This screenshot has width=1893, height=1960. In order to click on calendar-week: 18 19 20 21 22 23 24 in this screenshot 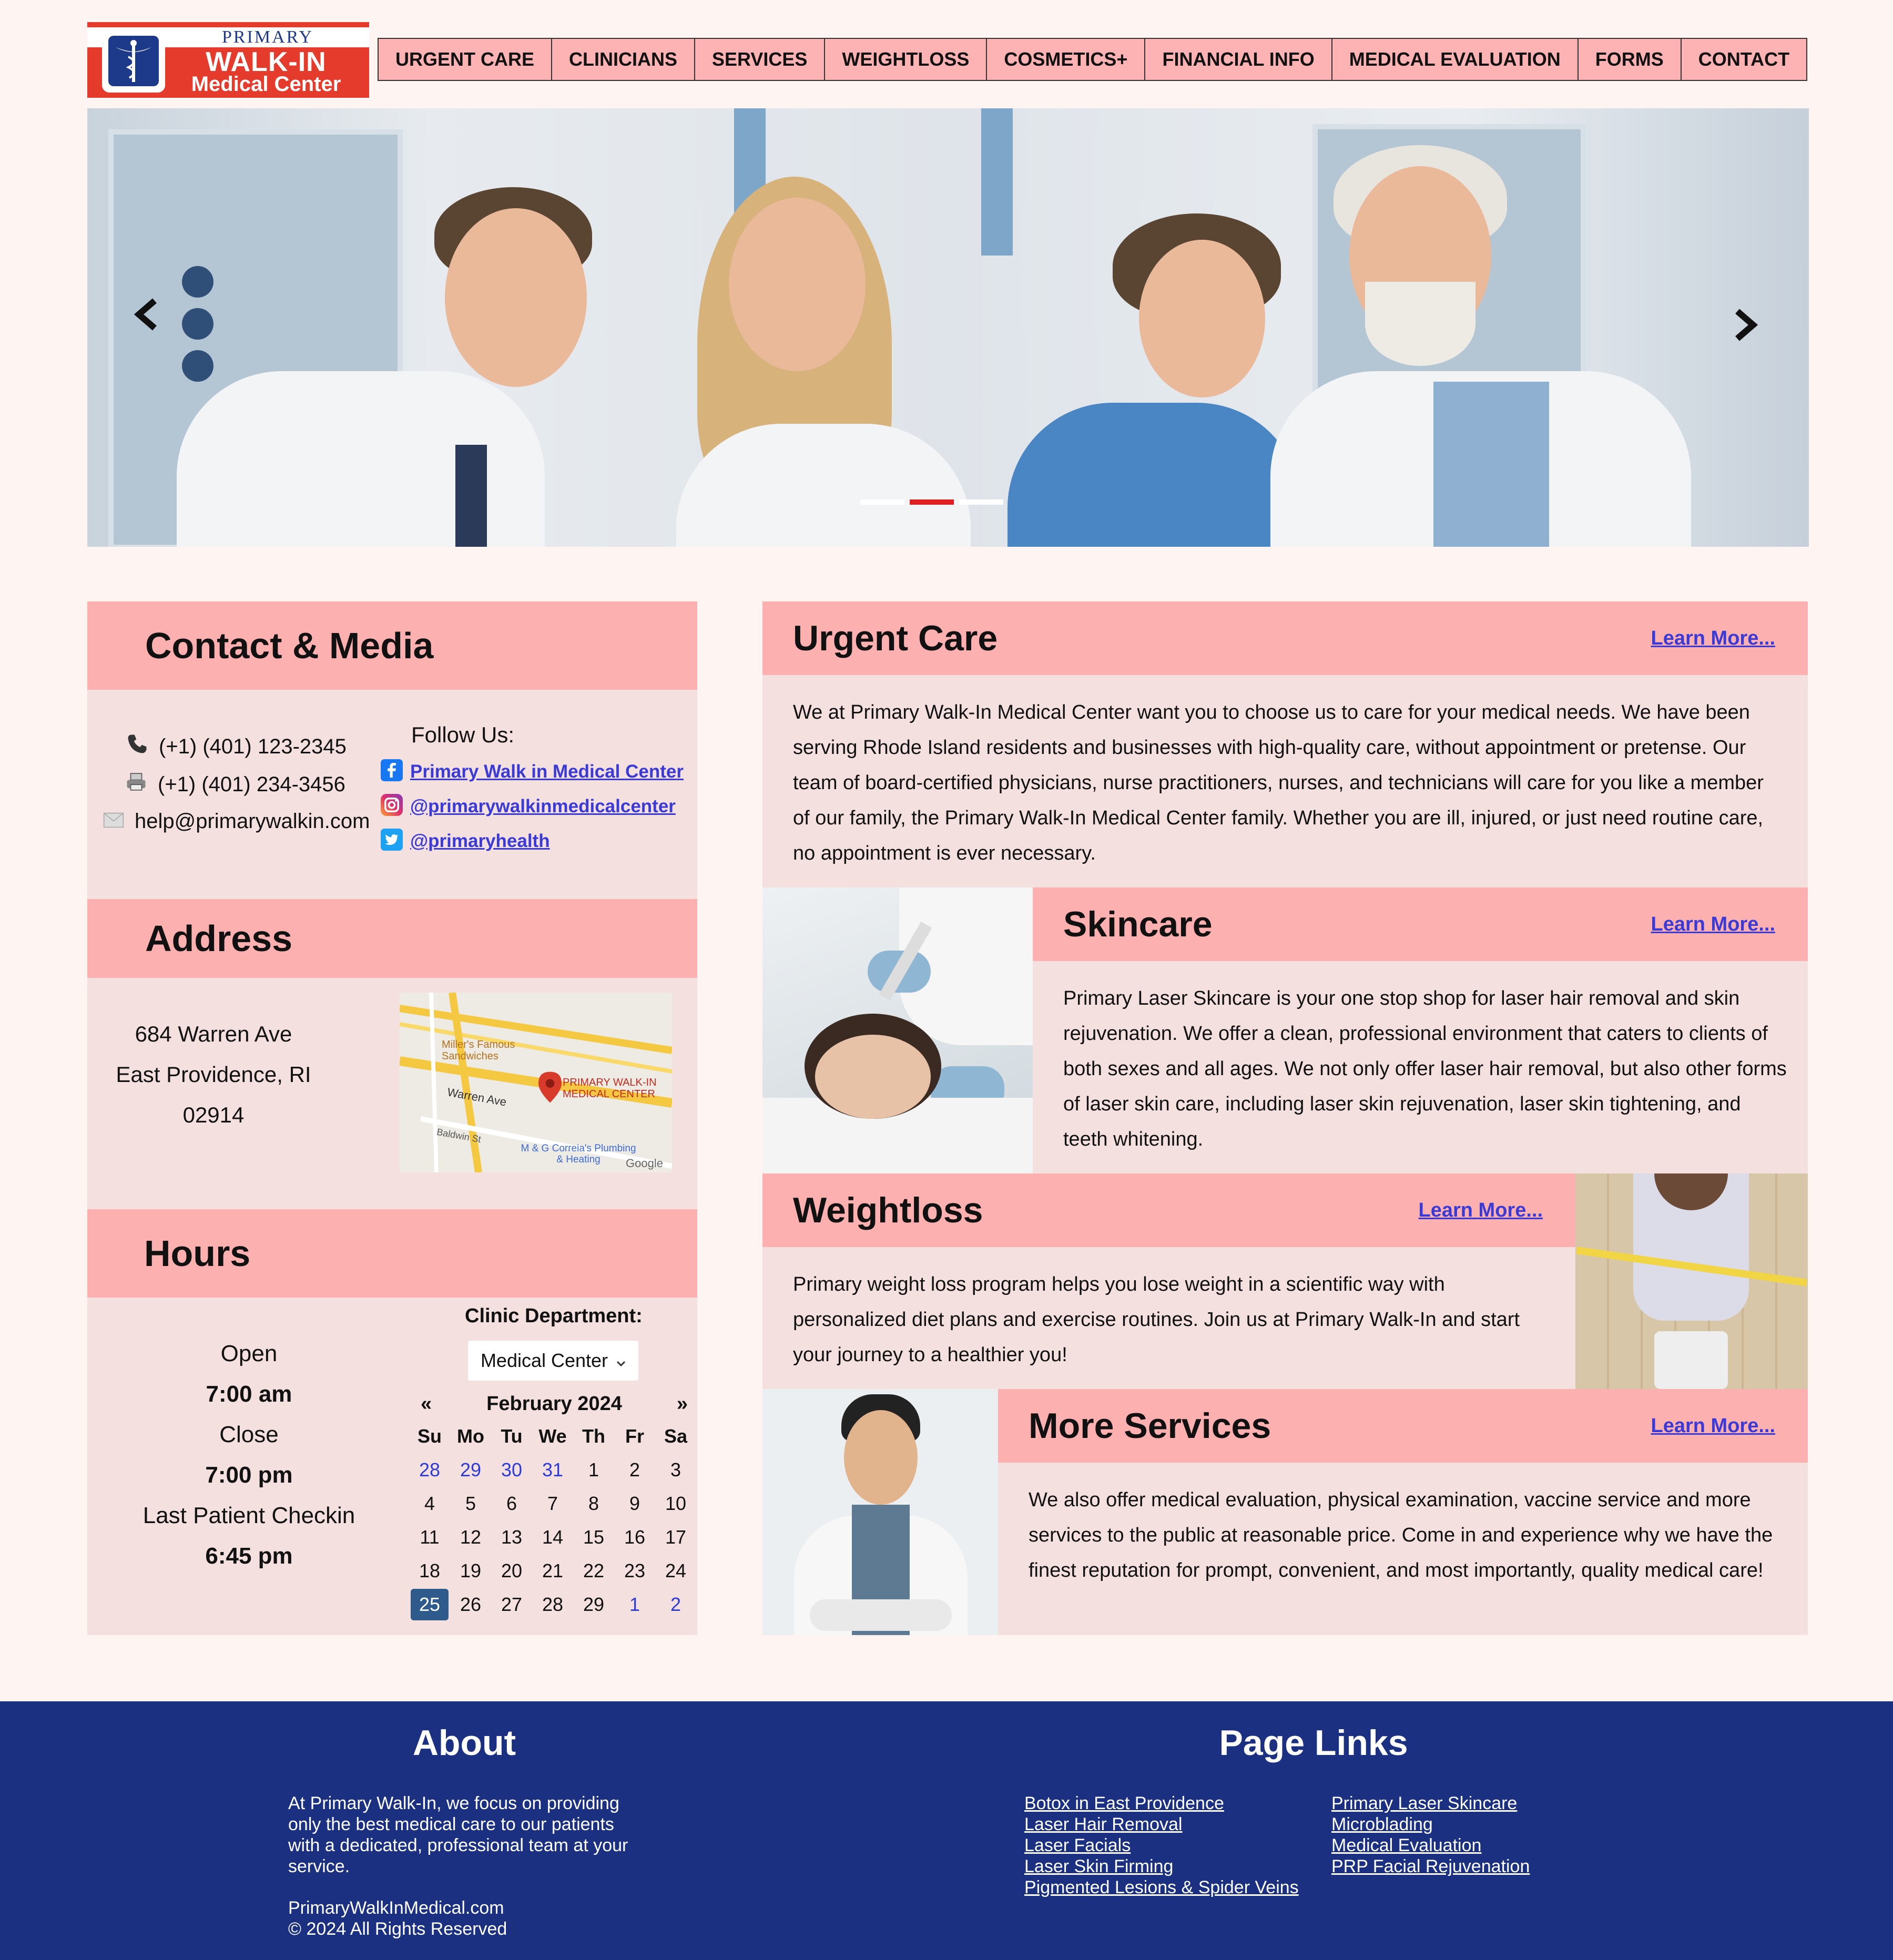, I will do `click(552, 1571)`.